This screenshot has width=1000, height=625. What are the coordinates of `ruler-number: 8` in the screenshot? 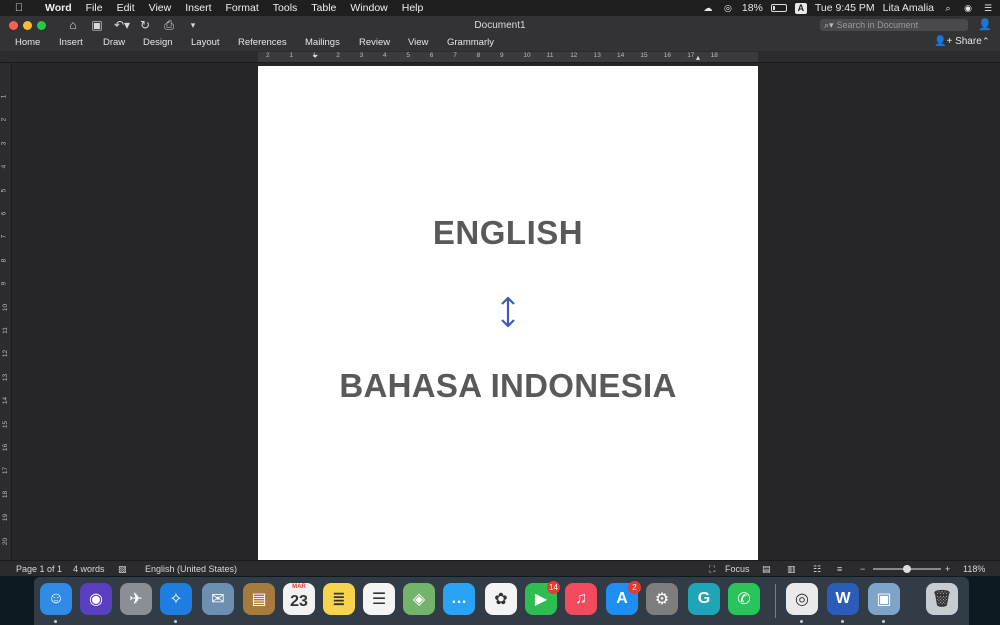 It's located at (4, 260).